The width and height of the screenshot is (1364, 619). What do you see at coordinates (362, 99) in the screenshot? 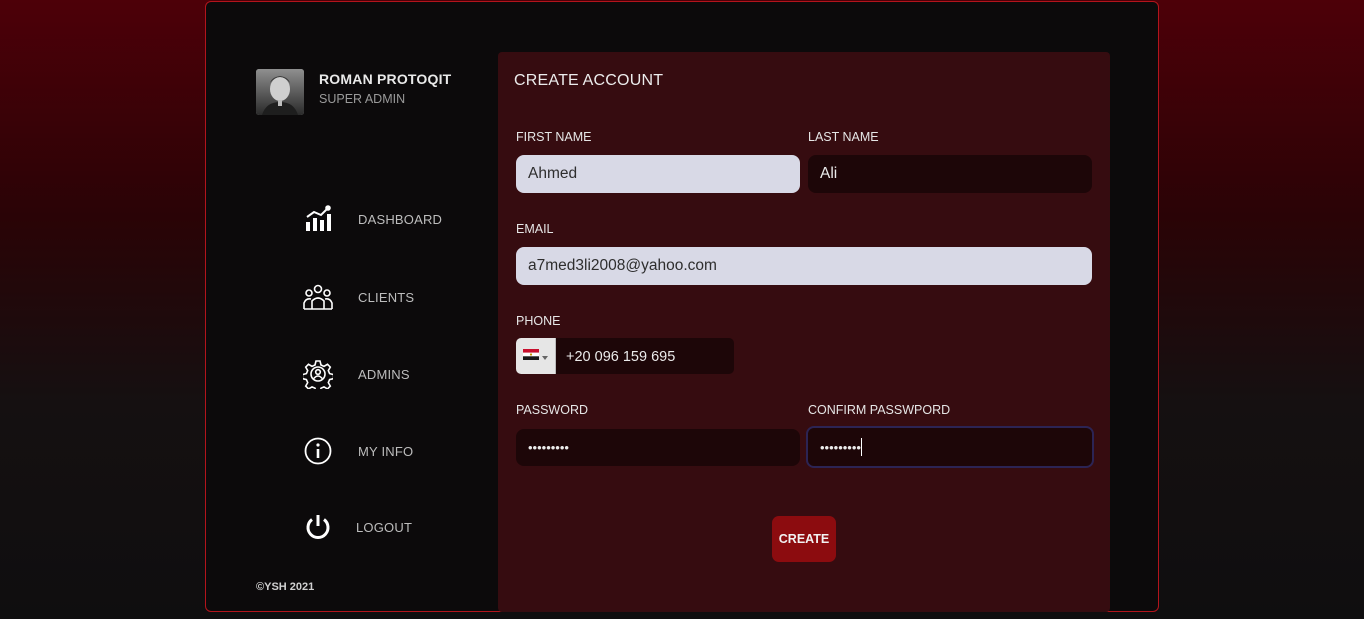
I see `user-role: SUPER ADMIN` at bounding box center [362, 99].